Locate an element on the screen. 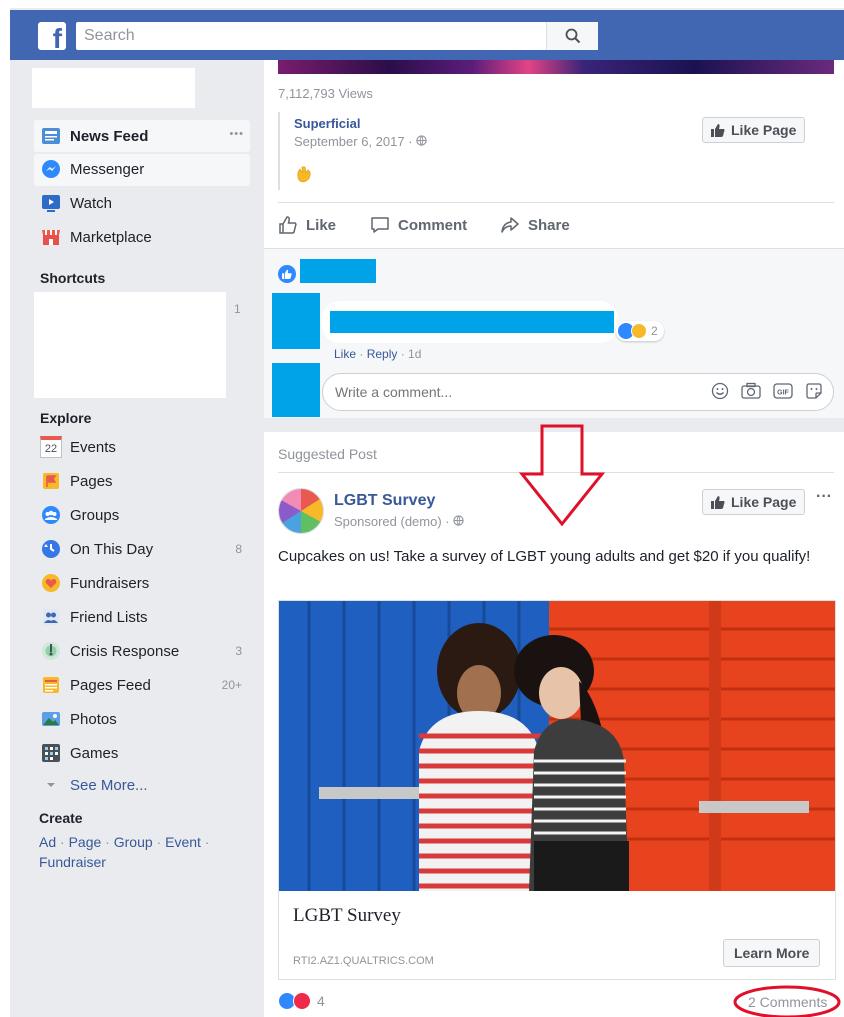 The image size is (844, 1017). comment-meta: Like · Reply · 1d is located at coordinates (378, 354).